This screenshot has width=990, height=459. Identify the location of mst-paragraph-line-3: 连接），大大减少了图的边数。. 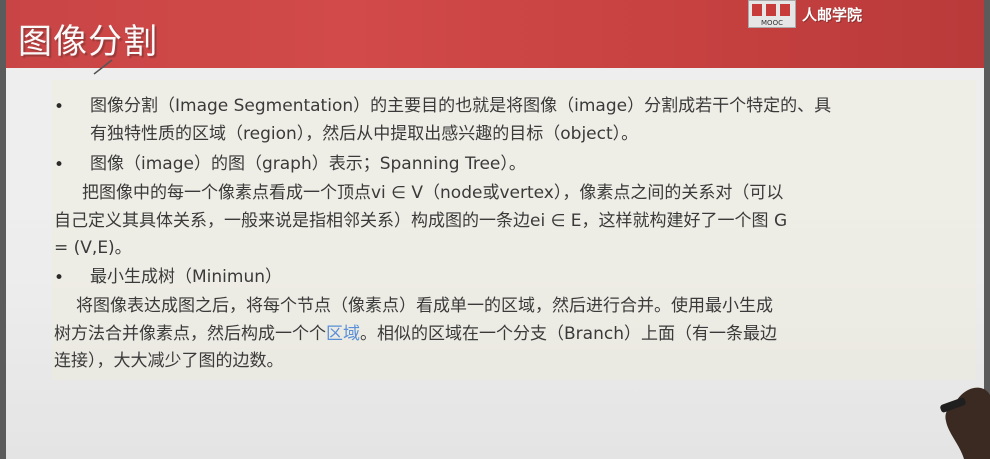
(169, 361).